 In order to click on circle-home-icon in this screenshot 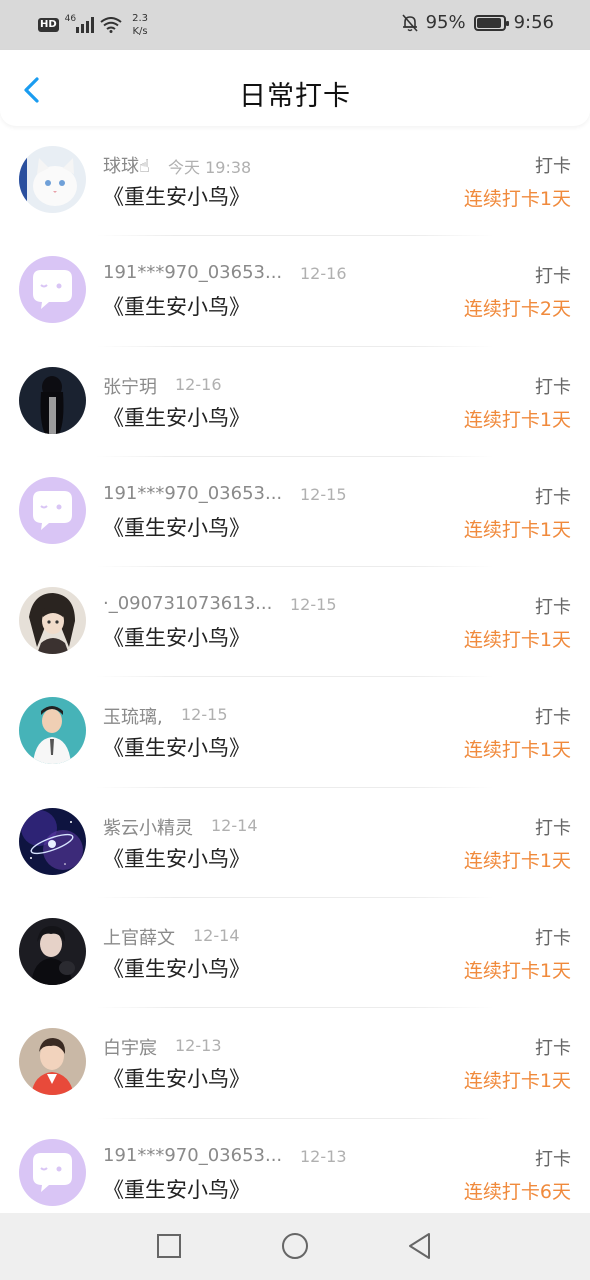, I will do `click(295, 1246)`.